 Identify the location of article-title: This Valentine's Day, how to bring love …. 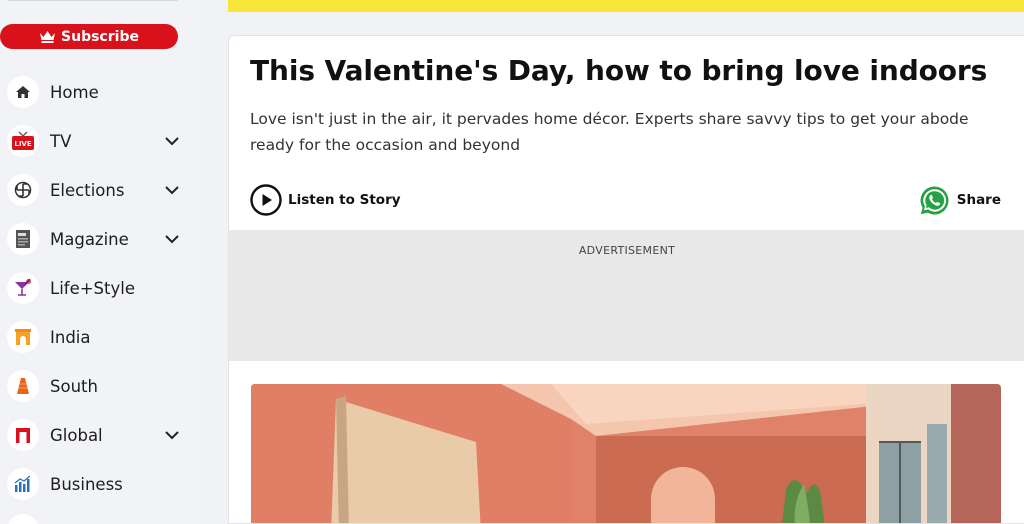
(619, 70).